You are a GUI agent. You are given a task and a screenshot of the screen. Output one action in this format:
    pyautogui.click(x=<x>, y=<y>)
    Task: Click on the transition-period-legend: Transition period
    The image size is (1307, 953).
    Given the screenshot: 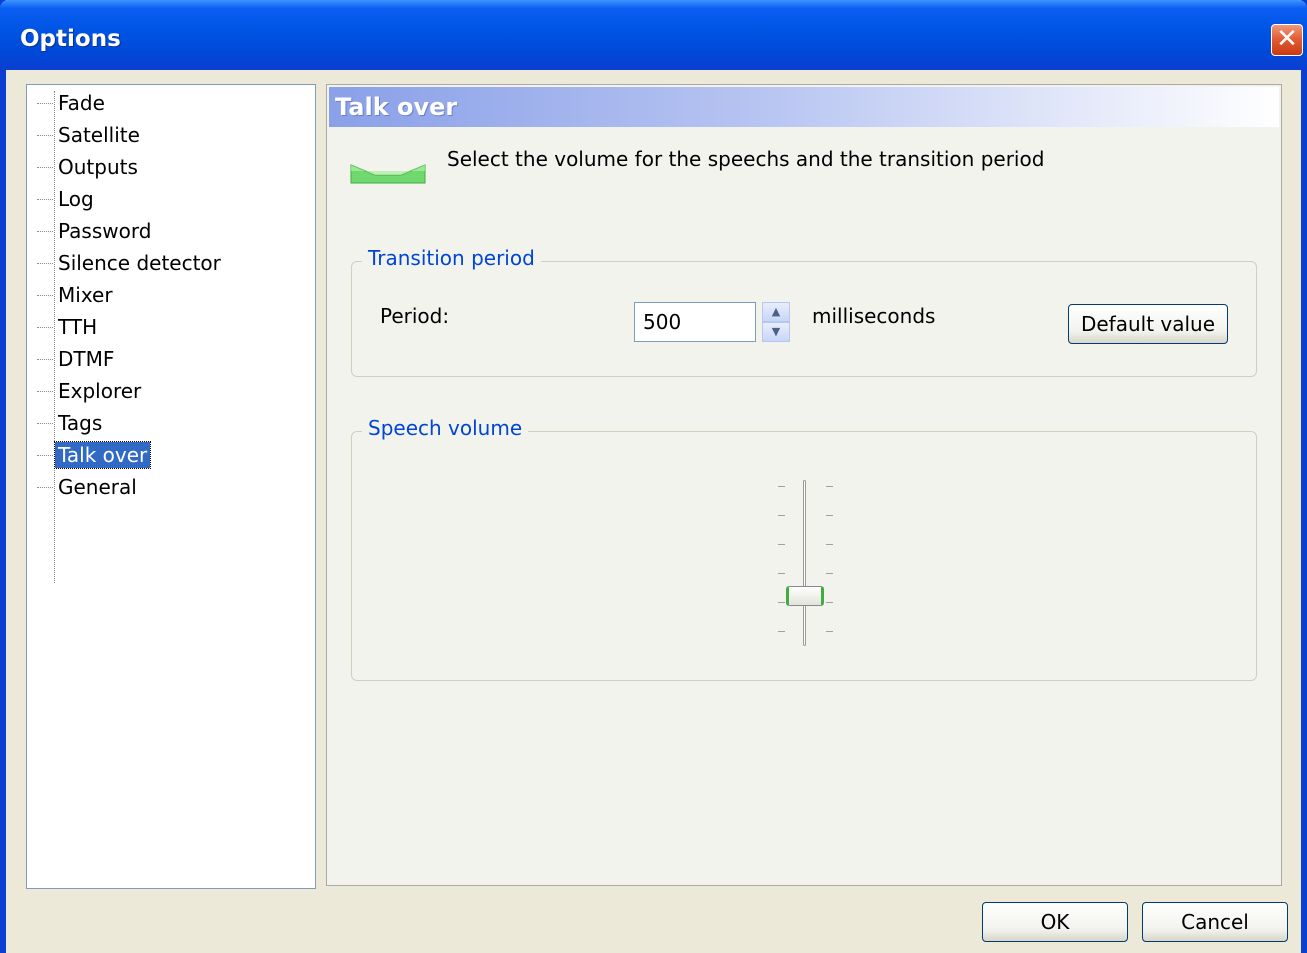 What is the action you would take?
    pyautogui.click(x=451, y=258)
    